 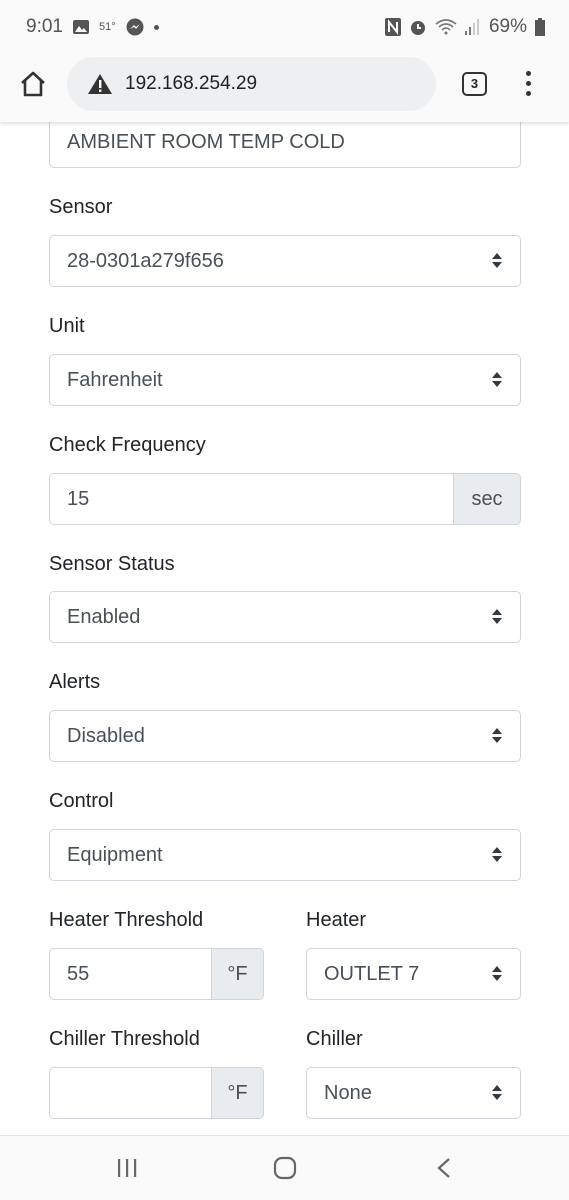 What do you see at coordinates (444, 1168) in the screenshot?
I see `back-icon` at bounding box center [444, 1168].